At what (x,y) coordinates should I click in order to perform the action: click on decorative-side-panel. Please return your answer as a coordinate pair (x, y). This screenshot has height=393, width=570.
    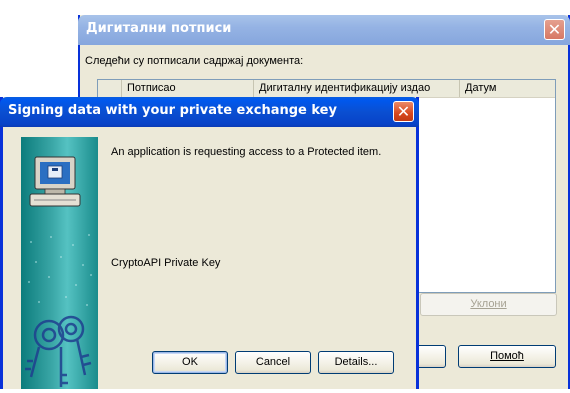
    Looking at the image, I should click on (59, 263).